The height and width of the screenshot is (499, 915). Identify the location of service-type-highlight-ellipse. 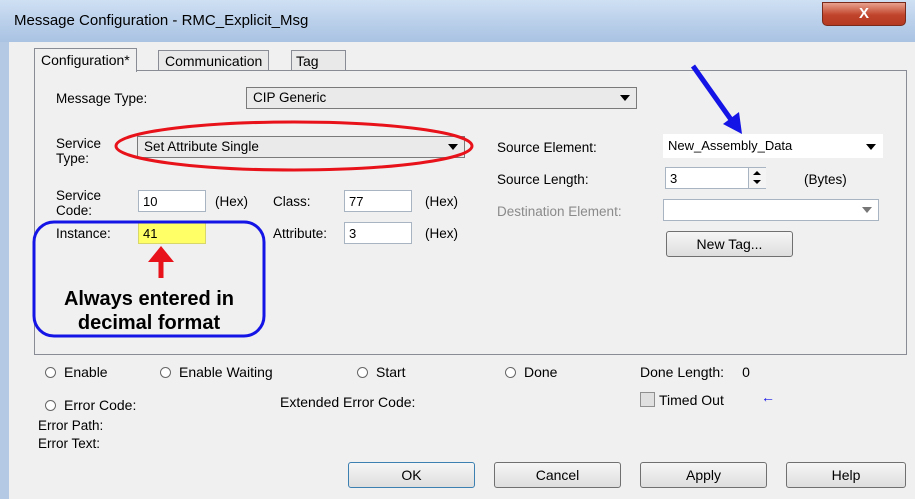
(294, 146).